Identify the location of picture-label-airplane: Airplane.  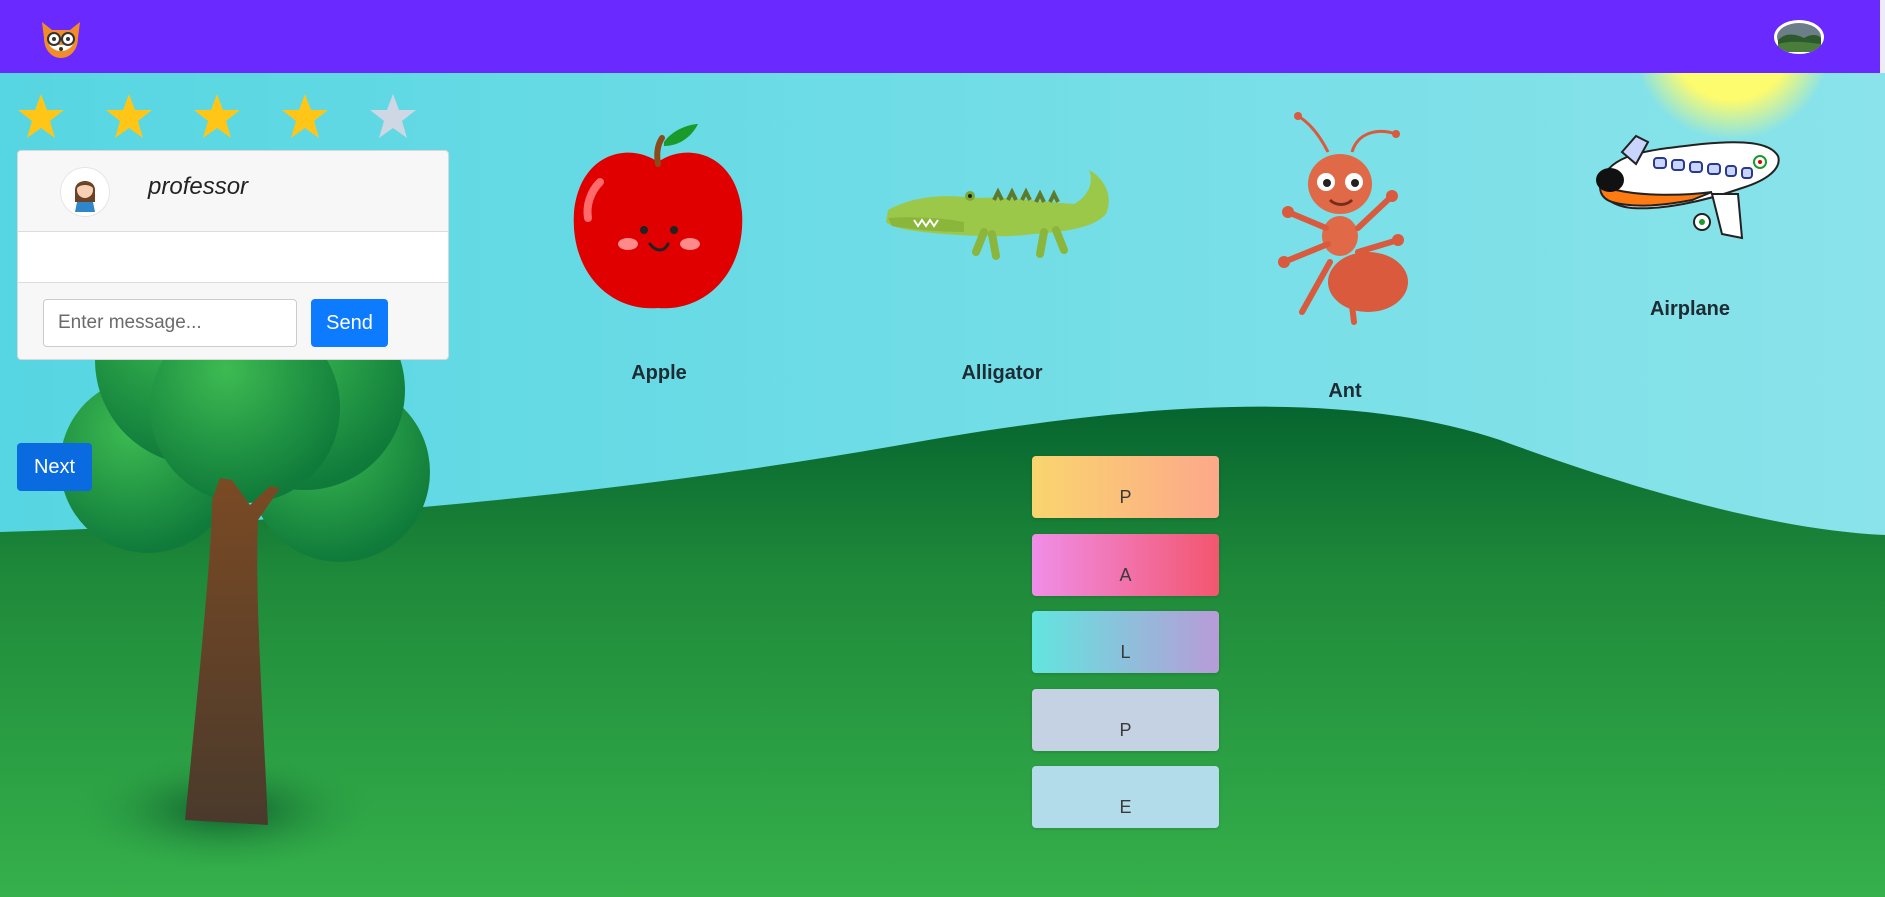
(1690, 309).